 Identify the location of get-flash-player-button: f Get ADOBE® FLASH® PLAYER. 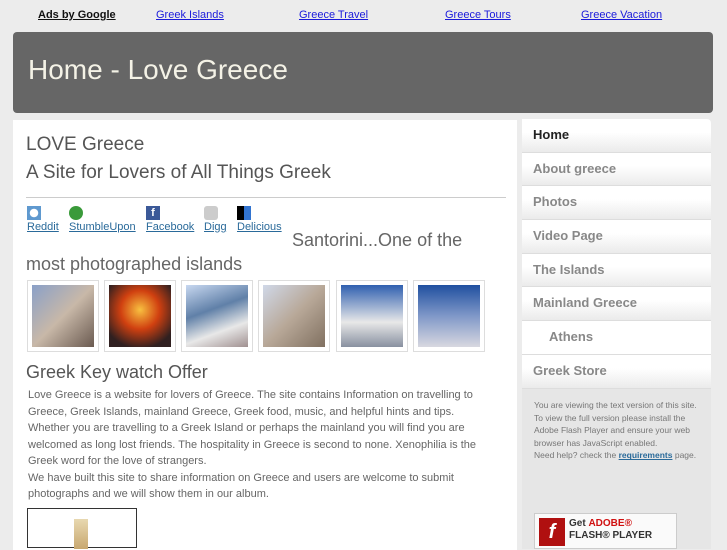
(605, 531).